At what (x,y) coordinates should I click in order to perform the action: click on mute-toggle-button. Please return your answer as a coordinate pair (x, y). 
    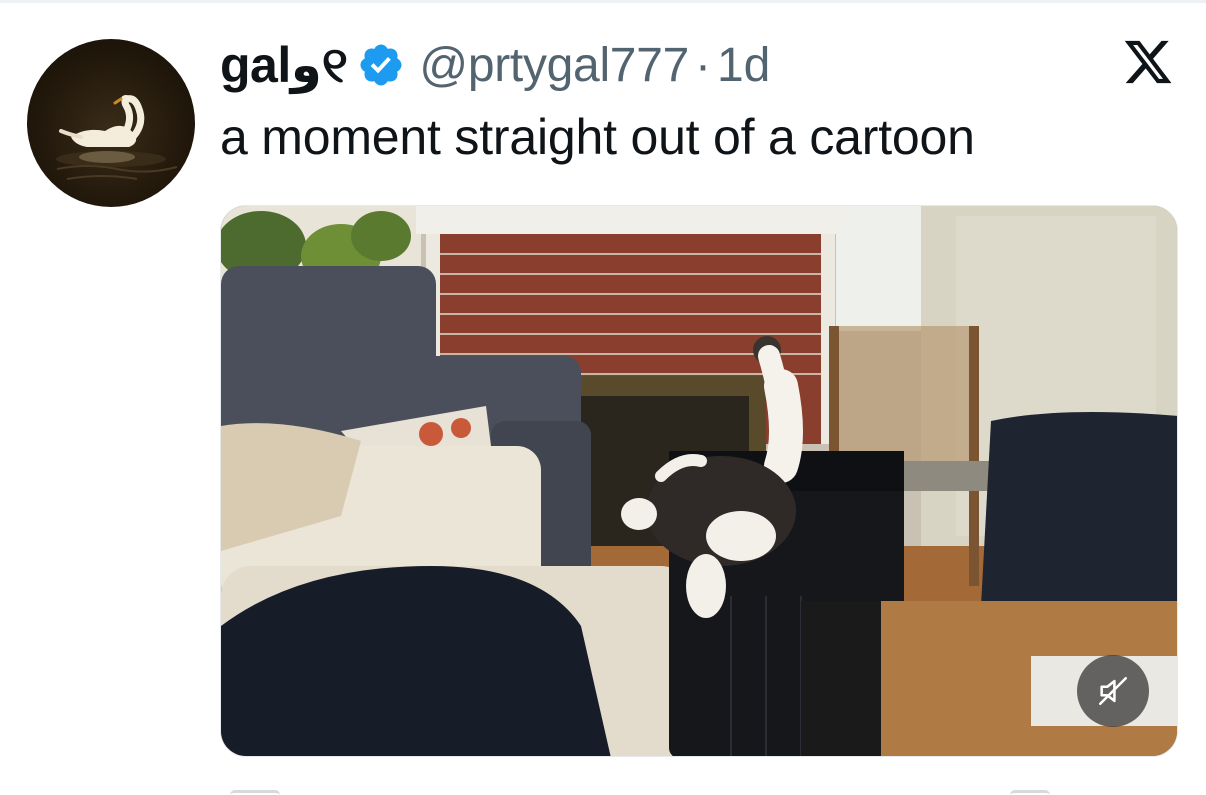
    Looking at the image, I should click on (1113, 691).